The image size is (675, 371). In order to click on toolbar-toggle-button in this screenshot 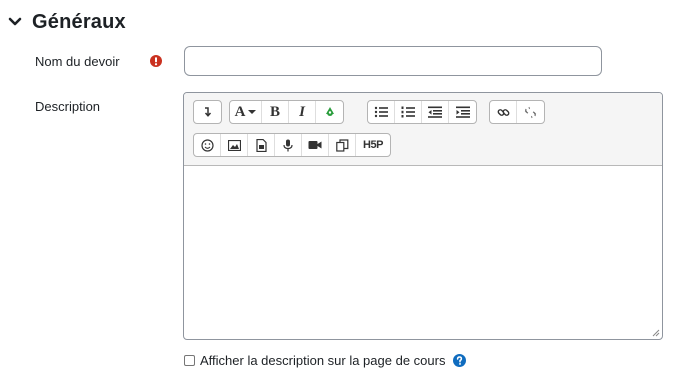, I will do `click(207, 112)`.